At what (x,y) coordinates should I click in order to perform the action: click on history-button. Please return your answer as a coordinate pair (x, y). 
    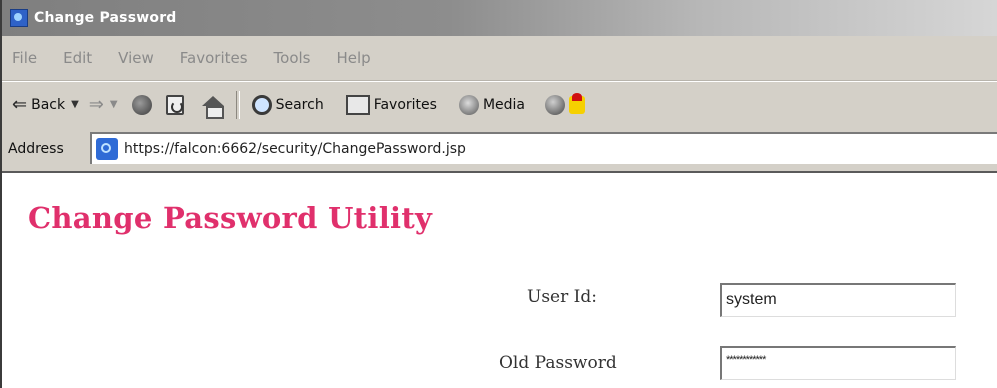
    Looking at the image, I should click on (555, 104).